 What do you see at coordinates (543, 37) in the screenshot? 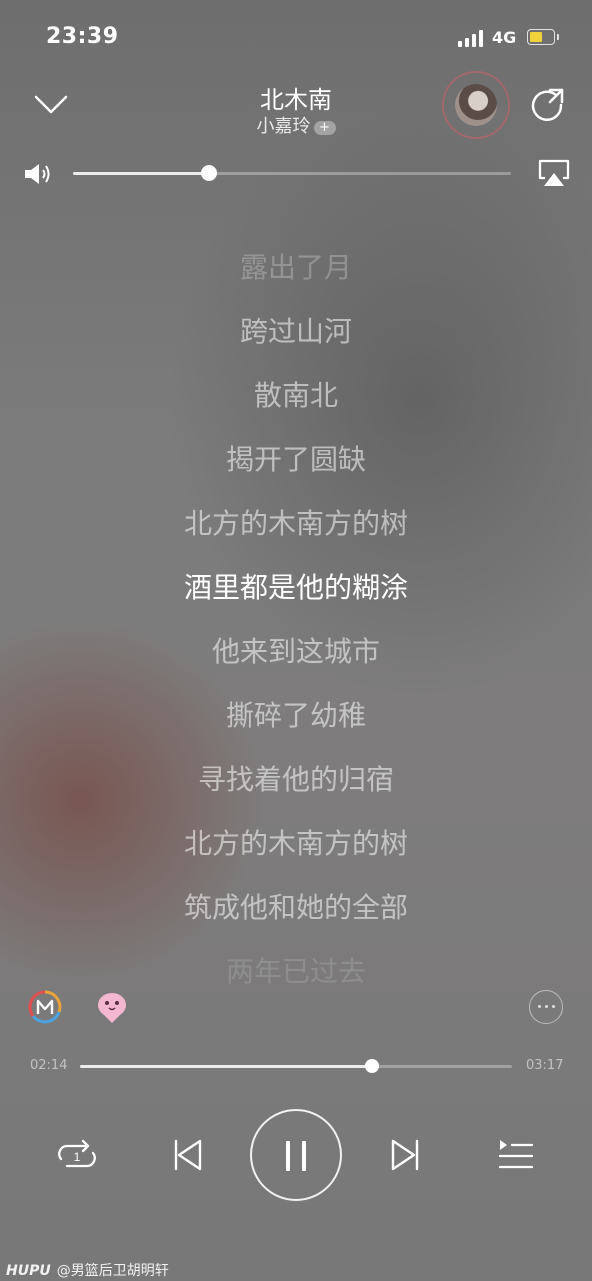
I see `battery-icon` at bounding box center [543, 37].